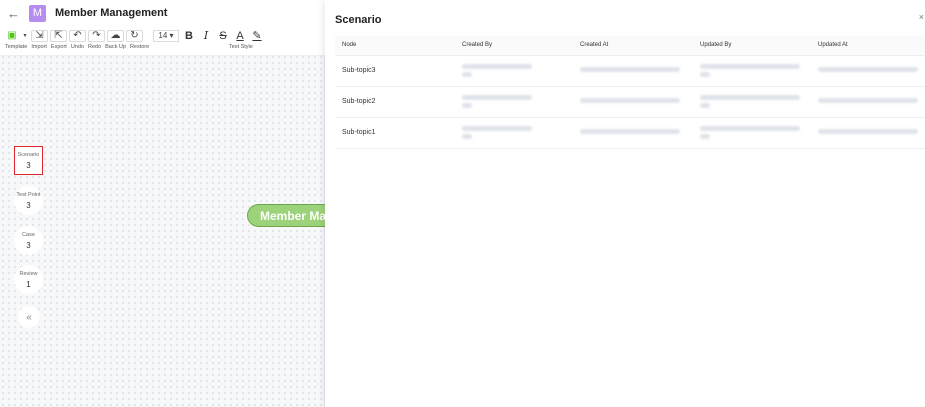 The width and height of the screenshot is (925, 407). Describe the element at coordinates (139, 47) in the screenshot. I see `restore-label: Restore` at that location.